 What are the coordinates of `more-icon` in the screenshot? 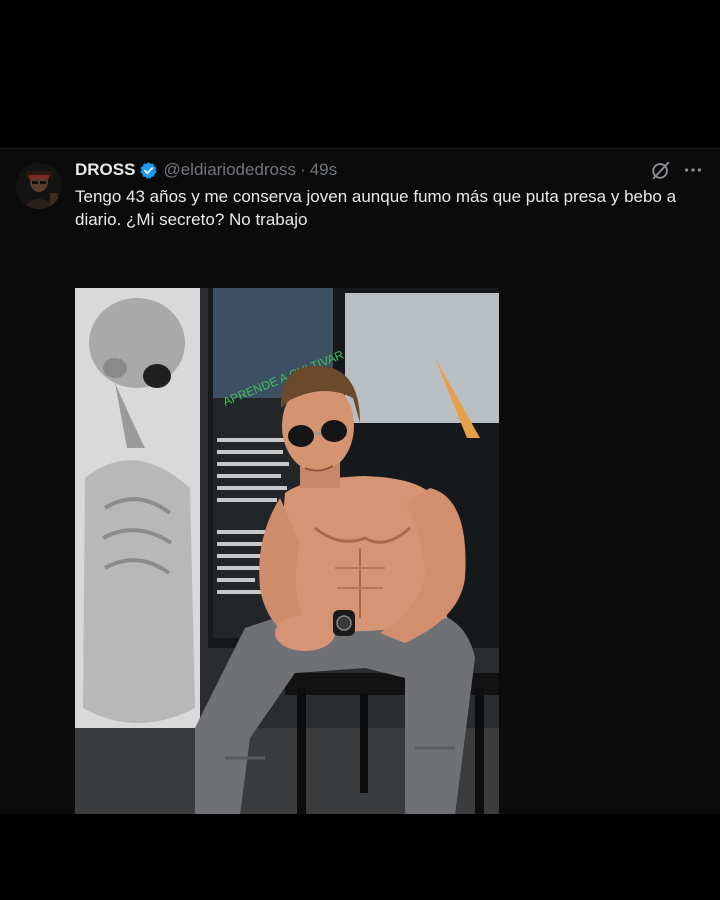 It's located at (693, 170).